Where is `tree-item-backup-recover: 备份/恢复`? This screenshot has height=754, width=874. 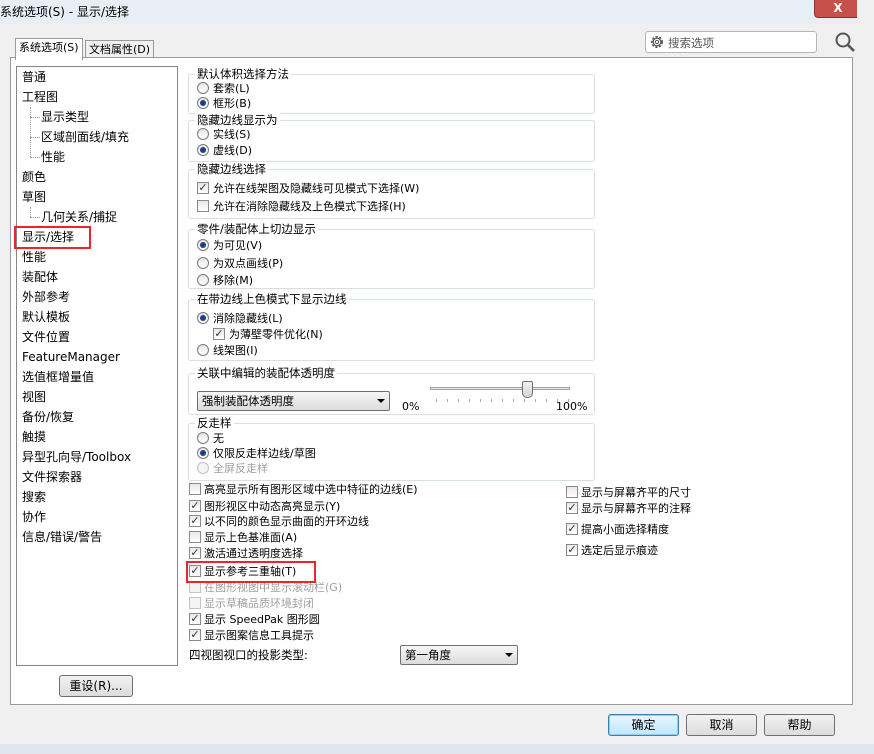 tree-item-backup-recover: 备份/恢复 is located at coordinates (48, 417).